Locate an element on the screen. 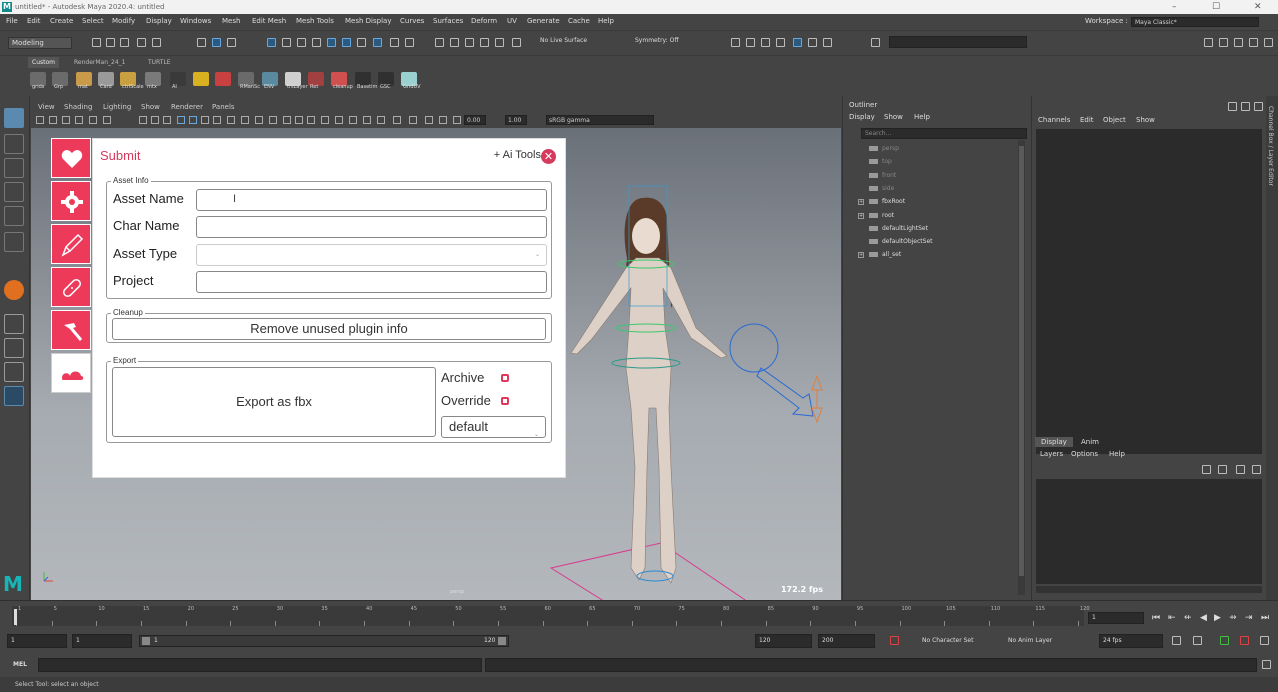 The height and width of the screenshot is (692, 1278). snap-vertex-icon is located at coordinates (377, 42).